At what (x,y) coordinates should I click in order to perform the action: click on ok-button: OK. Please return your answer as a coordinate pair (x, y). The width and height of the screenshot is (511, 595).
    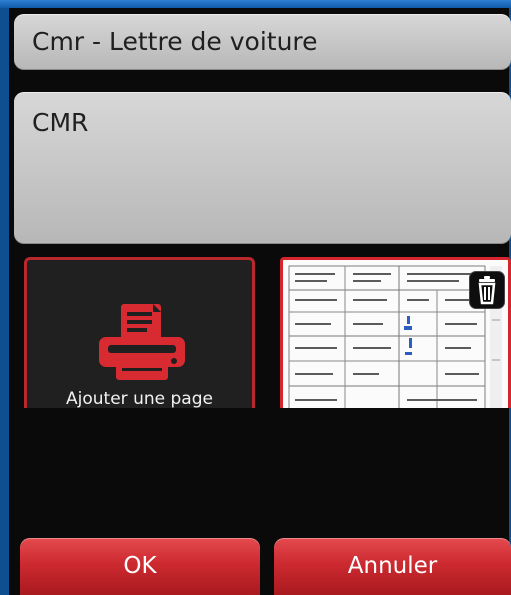
    Looking at the image, I should click on (140, 566).